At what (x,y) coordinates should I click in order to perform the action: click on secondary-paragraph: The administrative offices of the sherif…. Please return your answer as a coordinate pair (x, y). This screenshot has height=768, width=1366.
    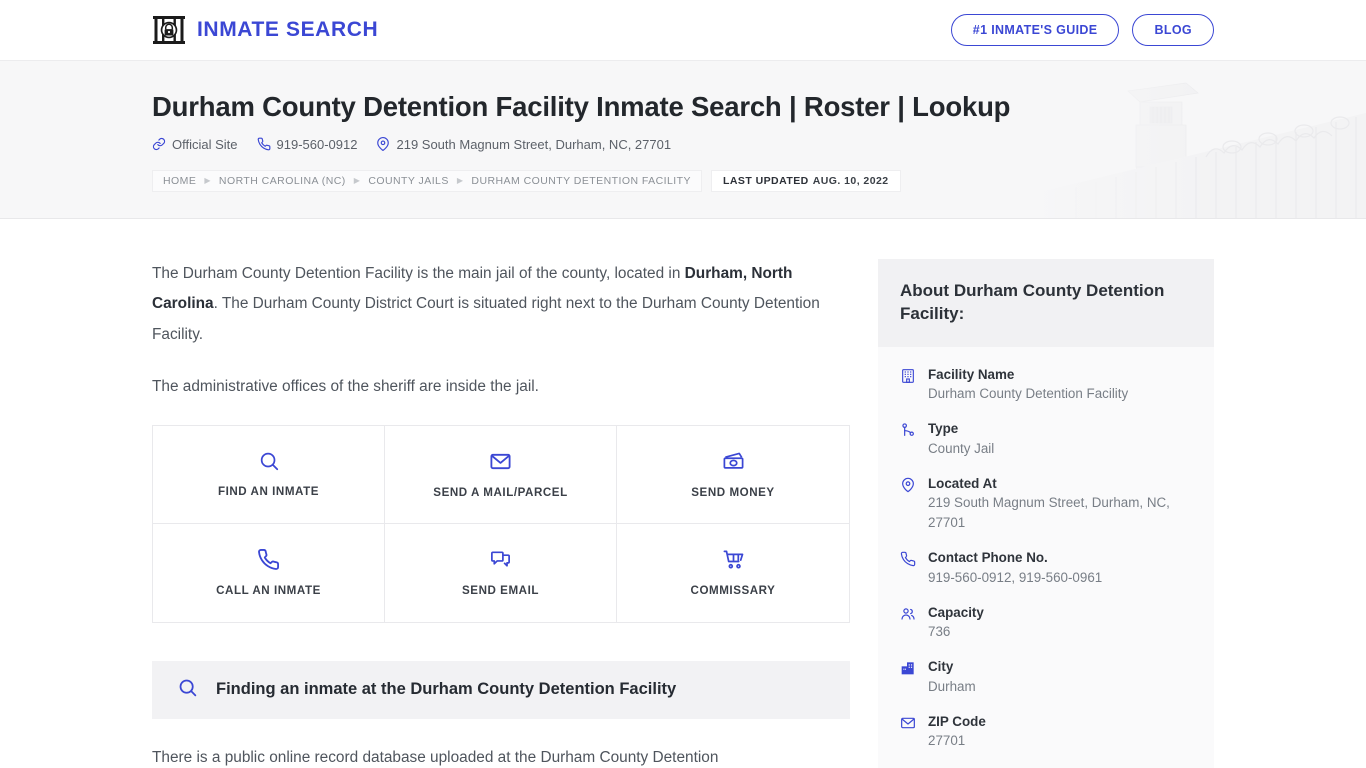
    Looking at the image, I should click on (345, 387).